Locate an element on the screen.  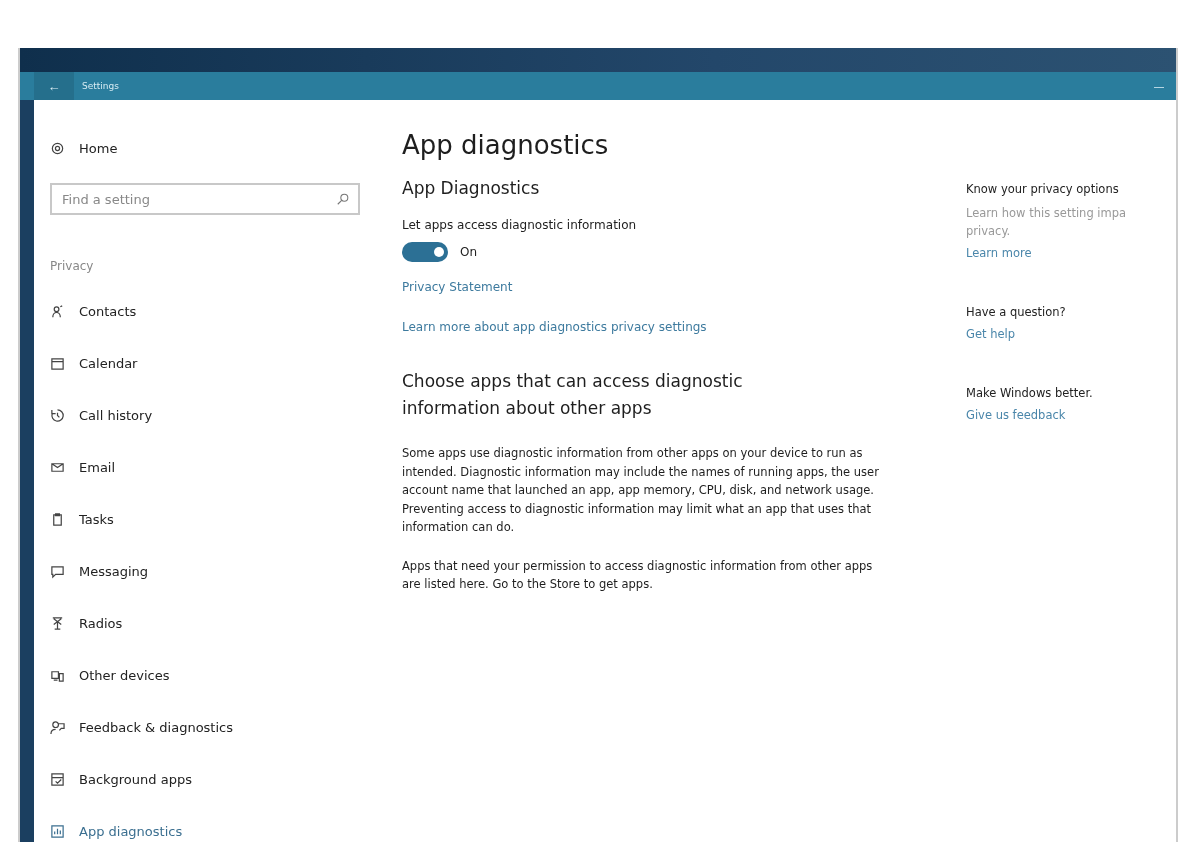
toggle-label: Let apps access diagnostic information is located at coordinates (520, 225).